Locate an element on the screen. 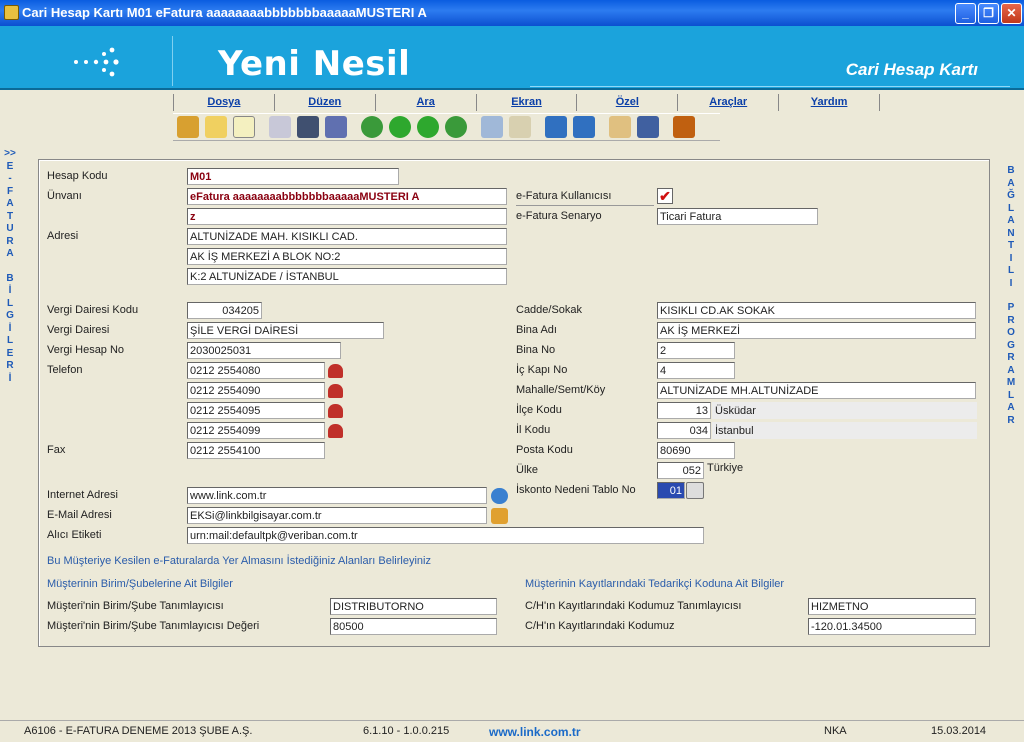 The image size is (1024, 742). document-icon is located at coordinates (244, 127).